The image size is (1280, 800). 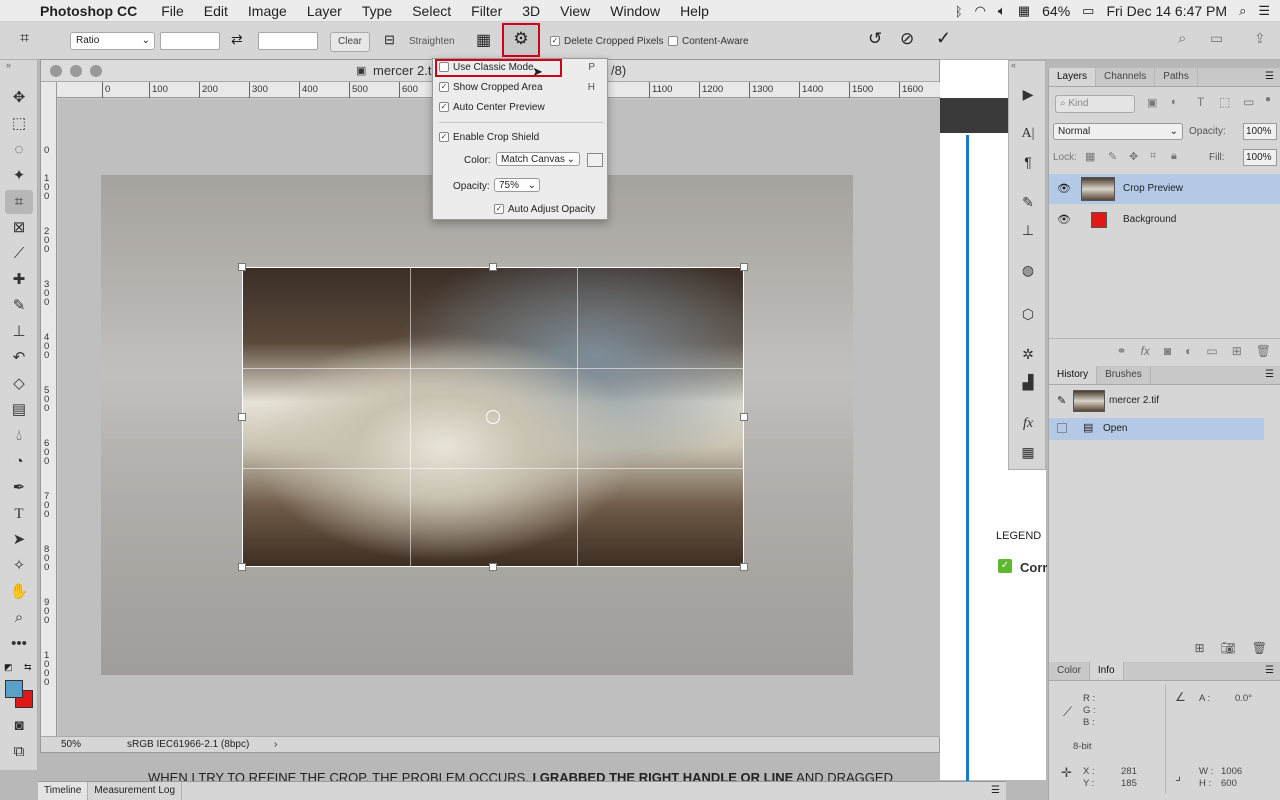 I want to click on healing-brush-tool-icon: ✚, so click(x=19, y=280).